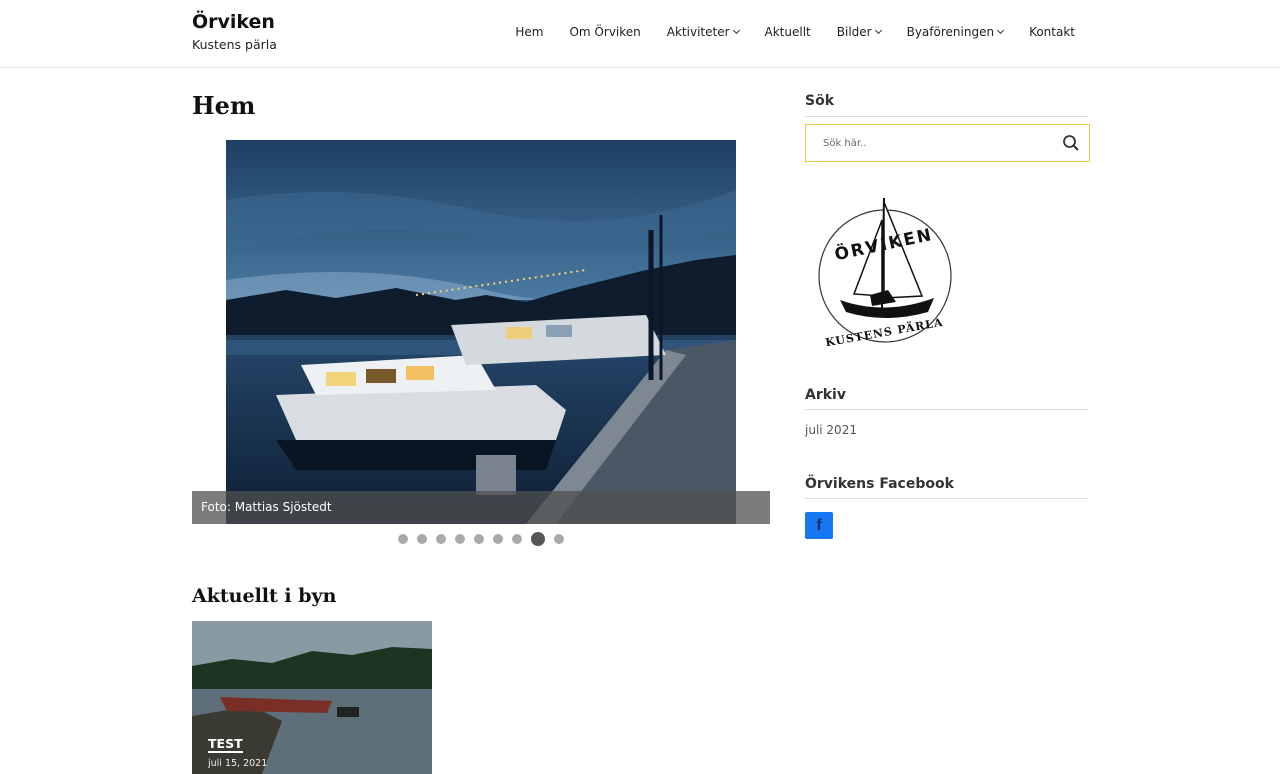  Describe the element at coordinates (238, 763) in the screenshot. I see `post-date: juli 15, 2021` at that location.